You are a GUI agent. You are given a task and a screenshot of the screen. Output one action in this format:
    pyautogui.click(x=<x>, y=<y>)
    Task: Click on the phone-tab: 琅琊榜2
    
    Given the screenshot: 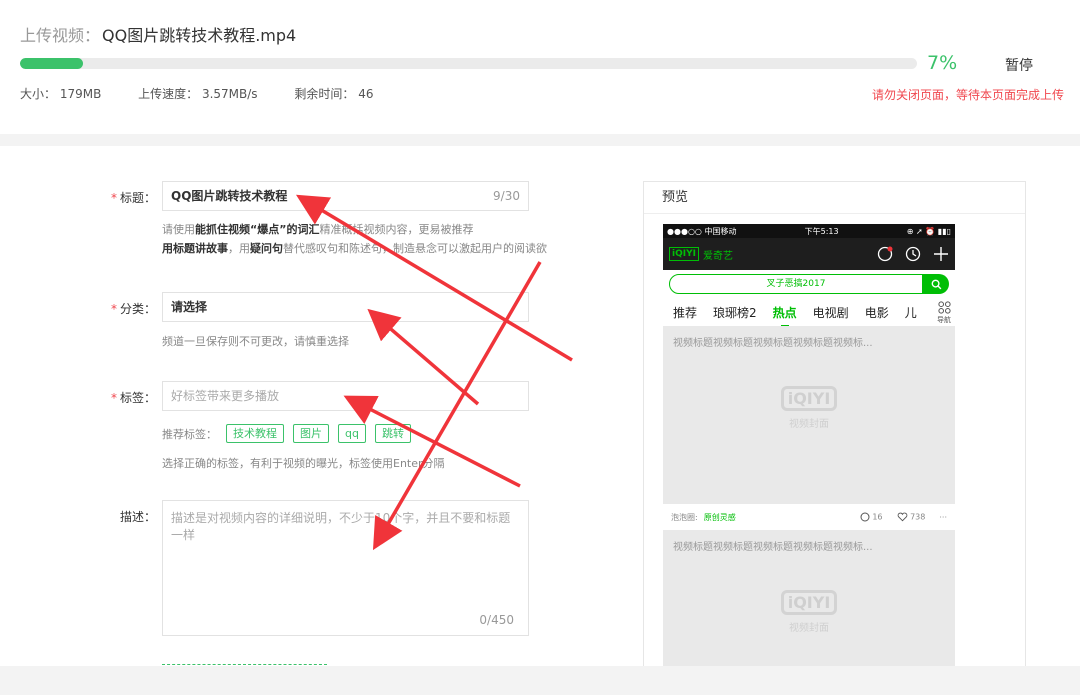 What is the action you would take?
    pyautogui.click(x=735, y=312)
    